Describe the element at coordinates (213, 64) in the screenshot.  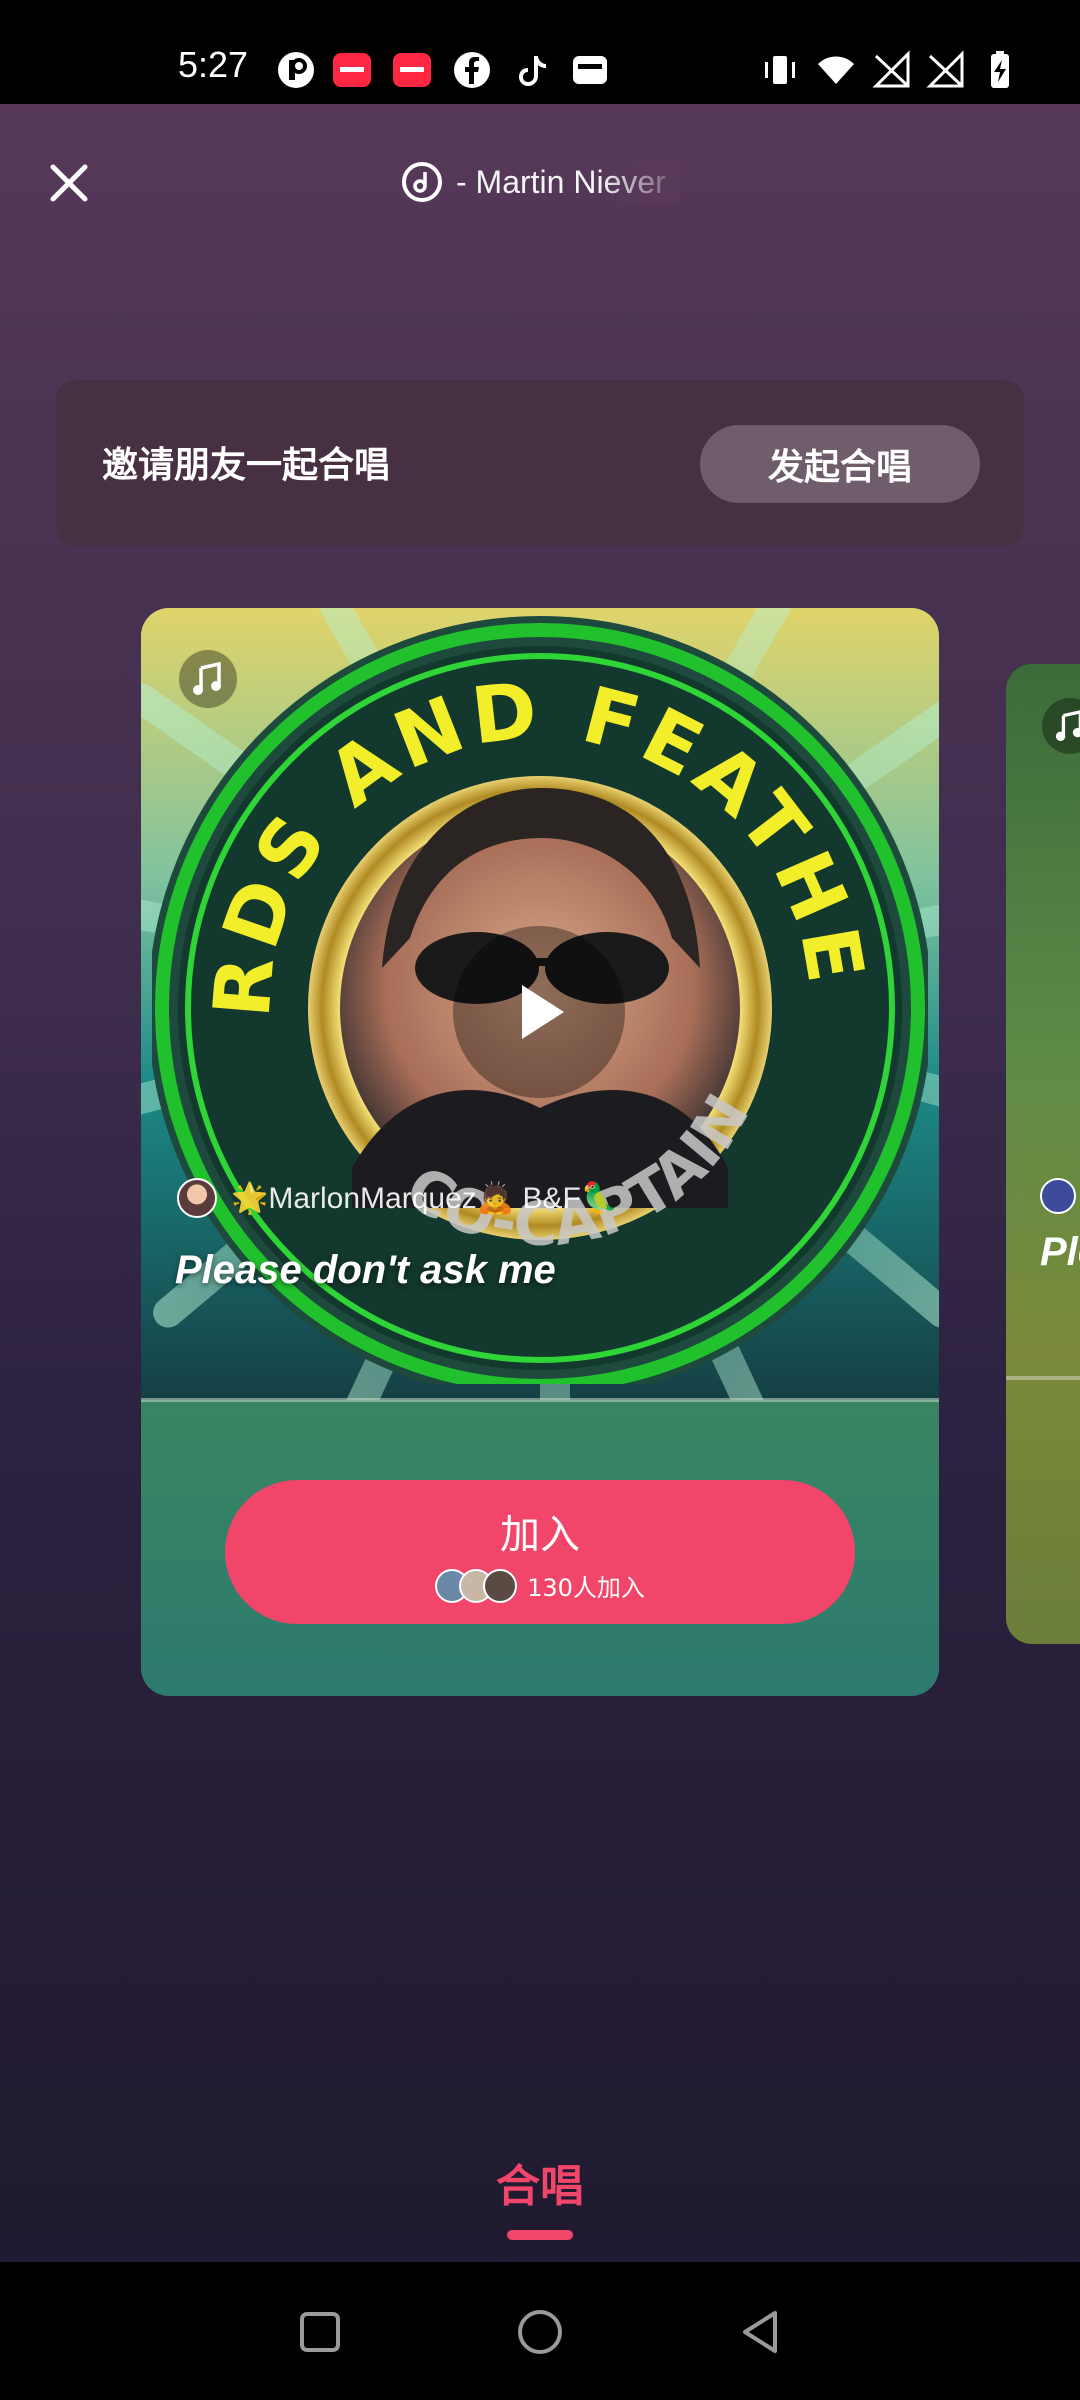
I see `status-time: 5:27` at that location.